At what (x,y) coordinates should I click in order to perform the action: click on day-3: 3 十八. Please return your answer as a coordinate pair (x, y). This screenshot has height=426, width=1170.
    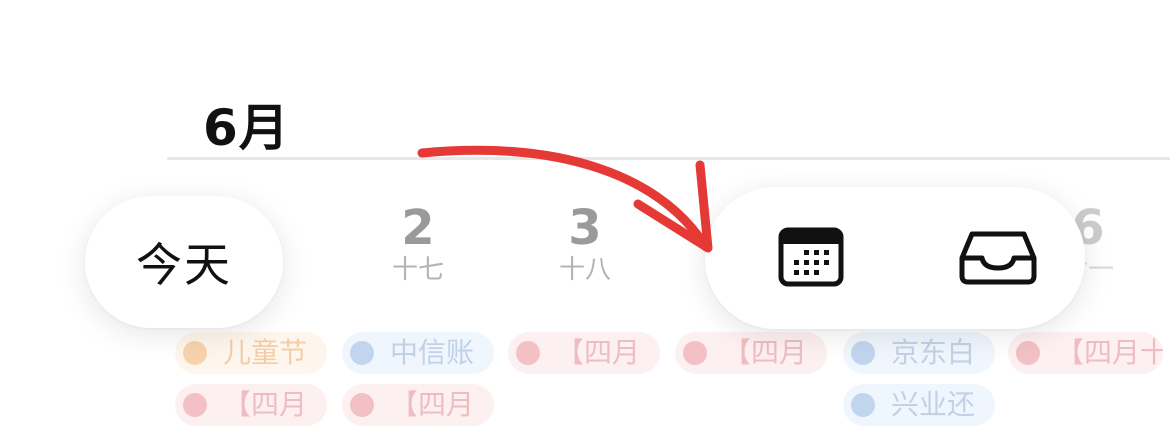
    Looking at the image, I should click on (585, 244).